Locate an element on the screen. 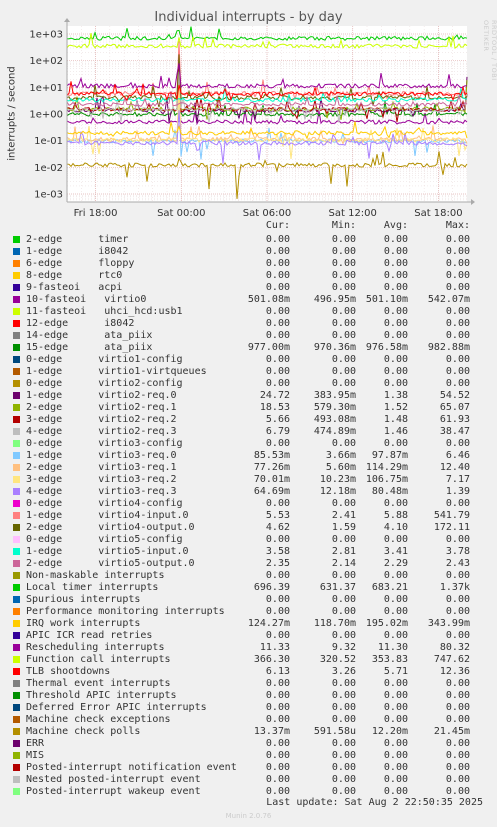  legend-label: 0-edge virtio2-config is located at coordinates (104, 383).